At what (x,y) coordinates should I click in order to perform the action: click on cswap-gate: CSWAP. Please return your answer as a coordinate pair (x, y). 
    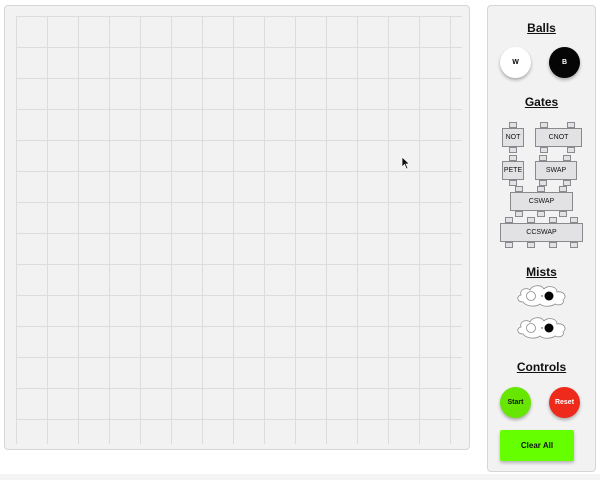
    Looking at the image, I should click on (541, 201).